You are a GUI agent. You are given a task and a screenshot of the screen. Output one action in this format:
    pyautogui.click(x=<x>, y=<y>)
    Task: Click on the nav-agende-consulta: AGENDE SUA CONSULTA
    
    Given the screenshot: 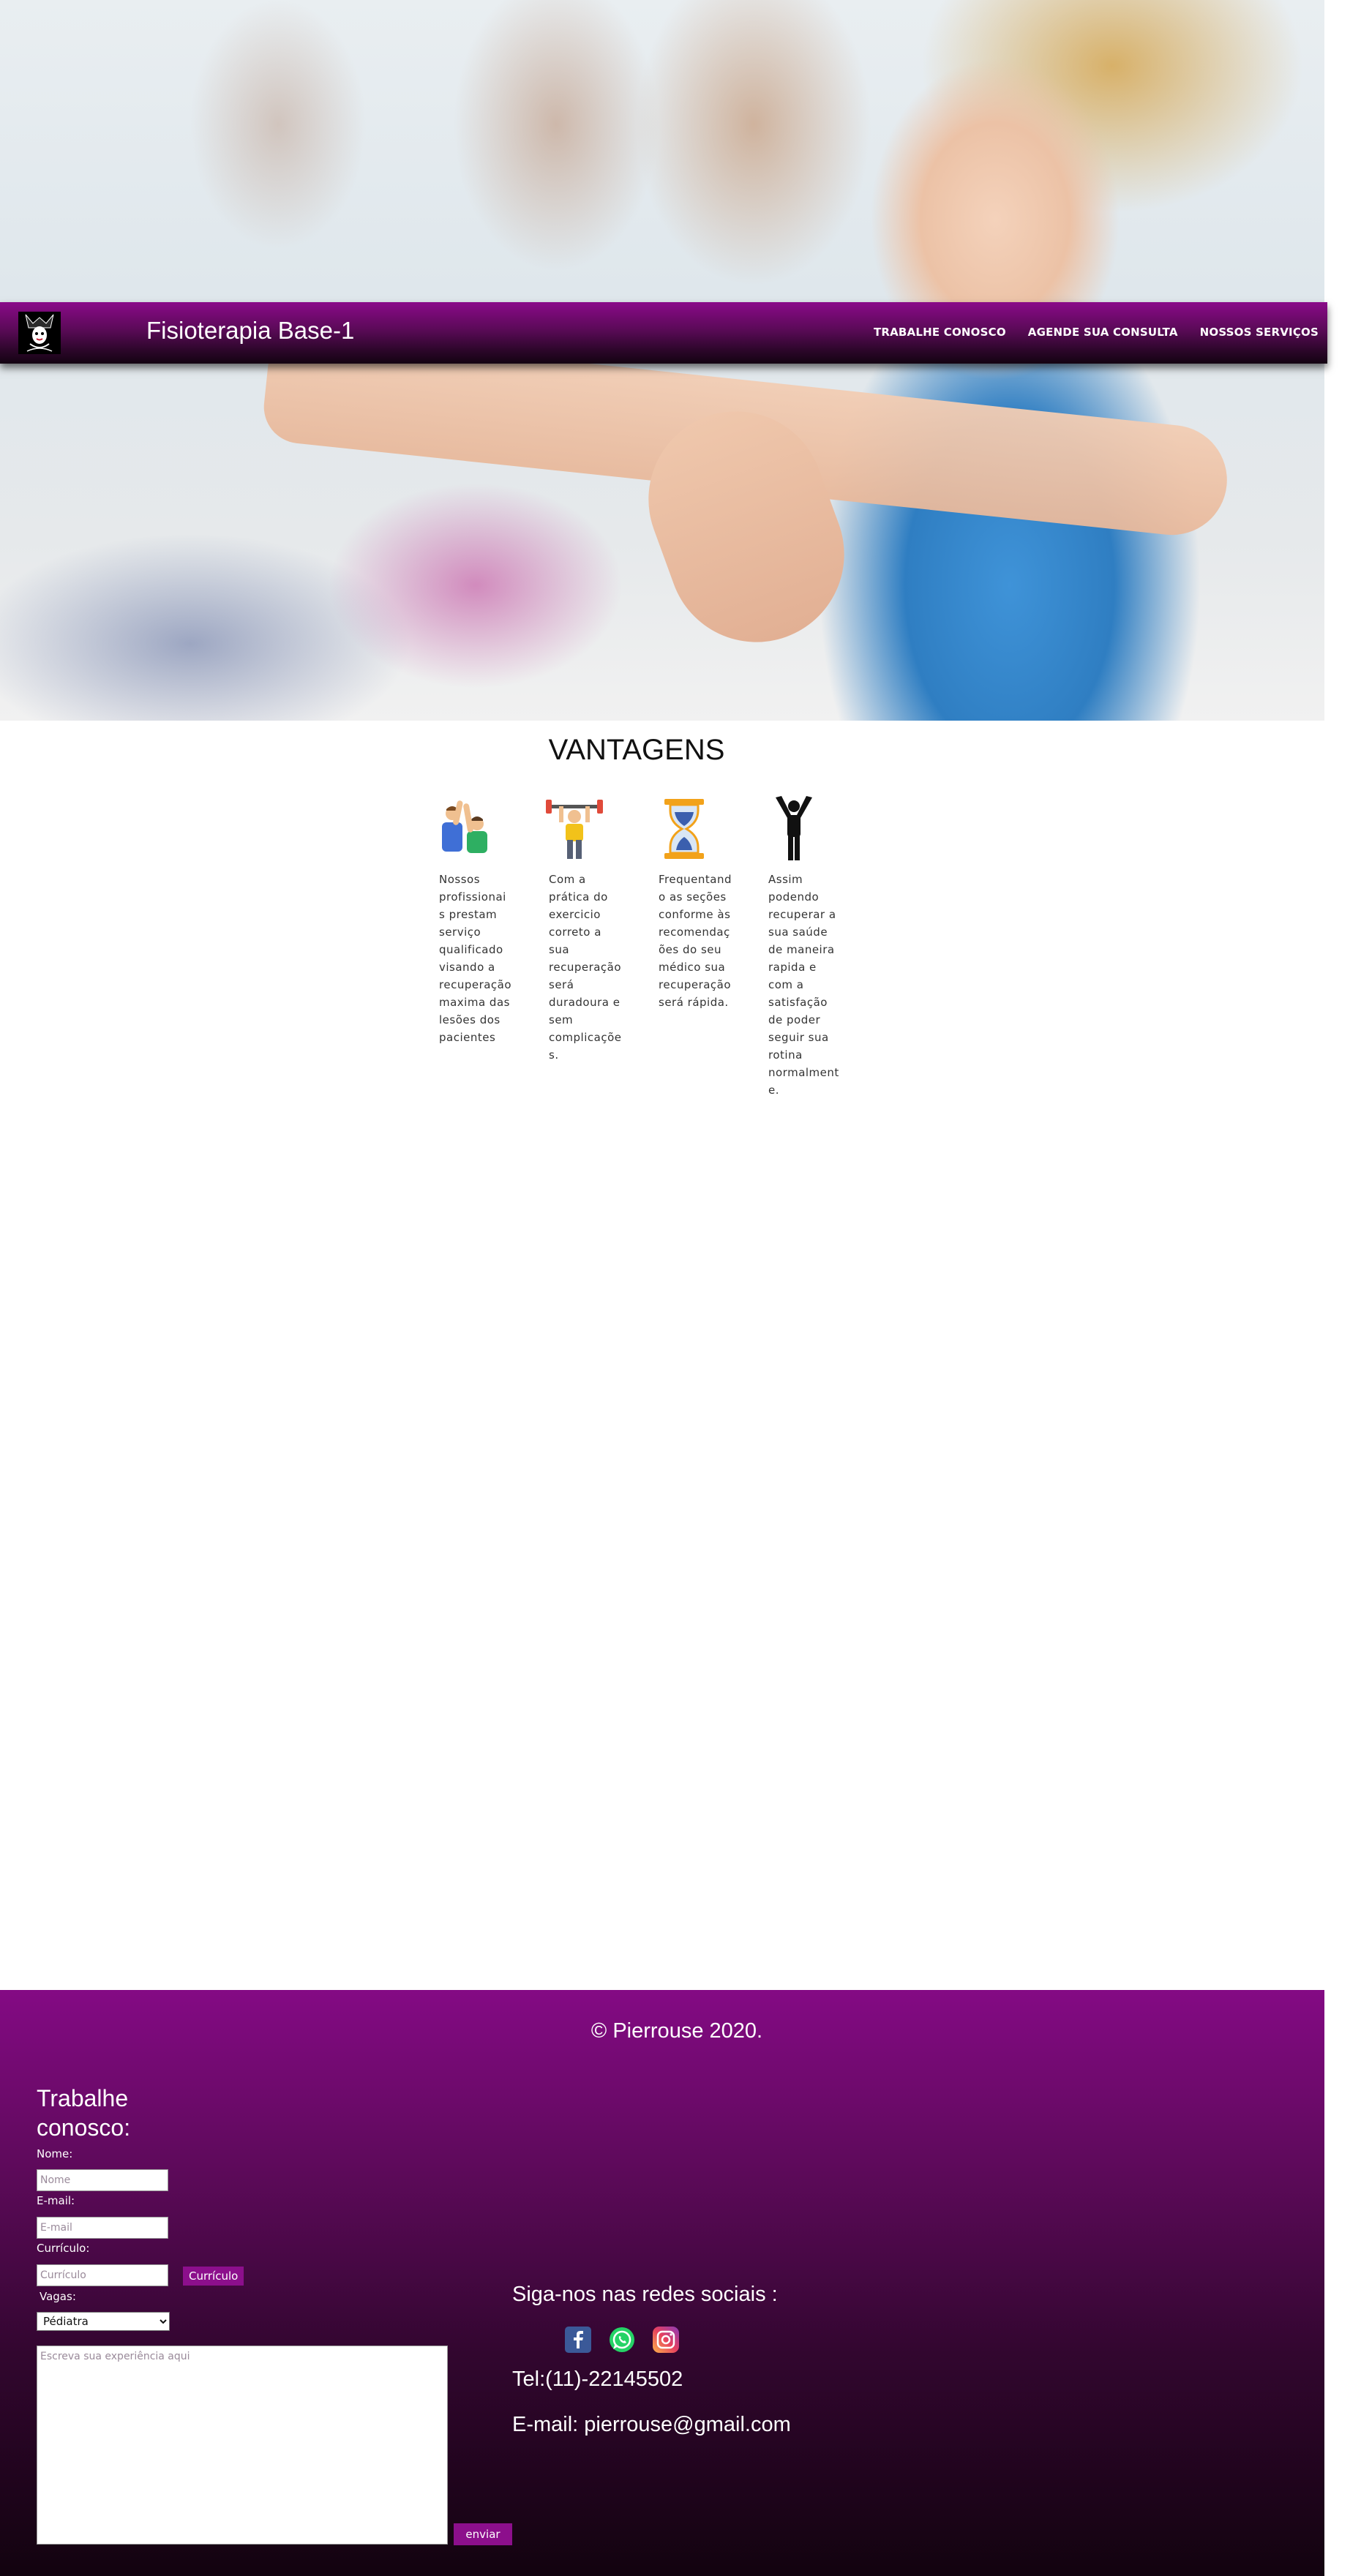 What is the action you would take?
    pyautogui.click(x=1103, y=332)
    